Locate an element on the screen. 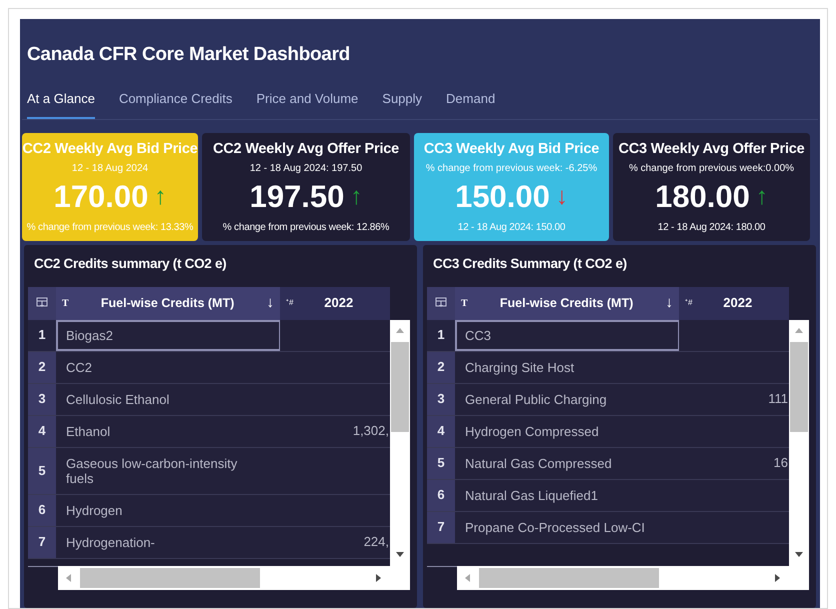 The height and width of the screenshot is (609, 836). tab: Demand is located at coordinates (471, 103).